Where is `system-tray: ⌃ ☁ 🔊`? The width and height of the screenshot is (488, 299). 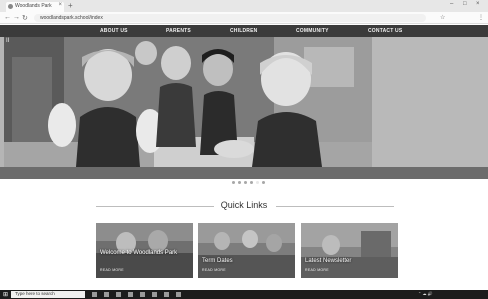
system-tray: ⌃ ☁ 🔊 is located at coordinates (425, 293).